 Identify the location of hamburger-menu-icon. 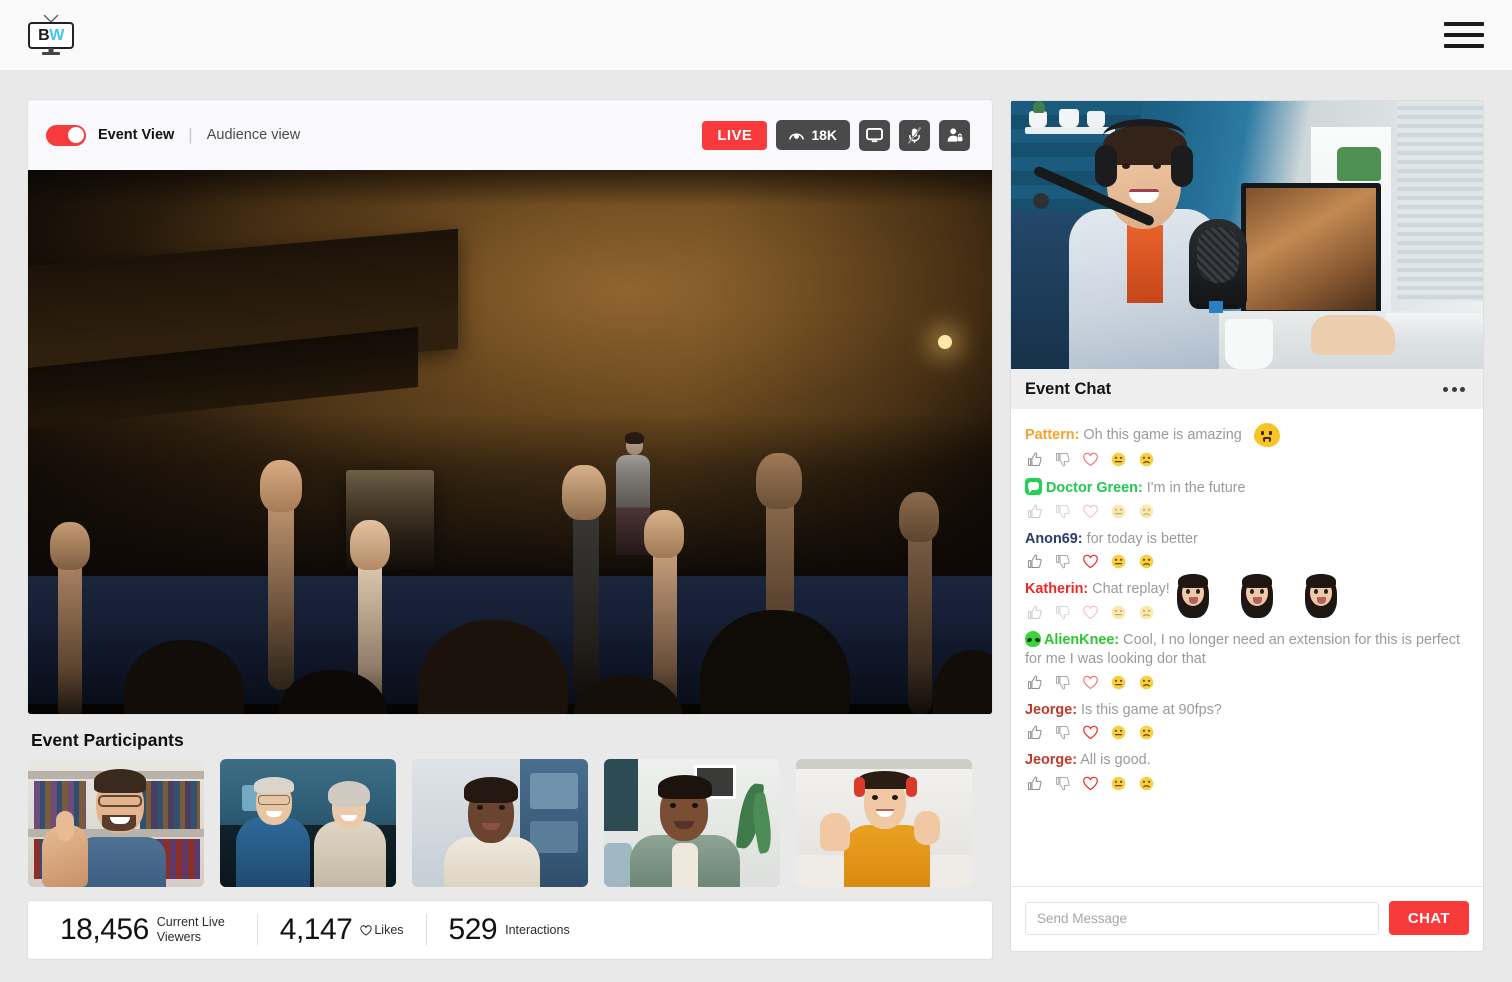
(1464, 35).